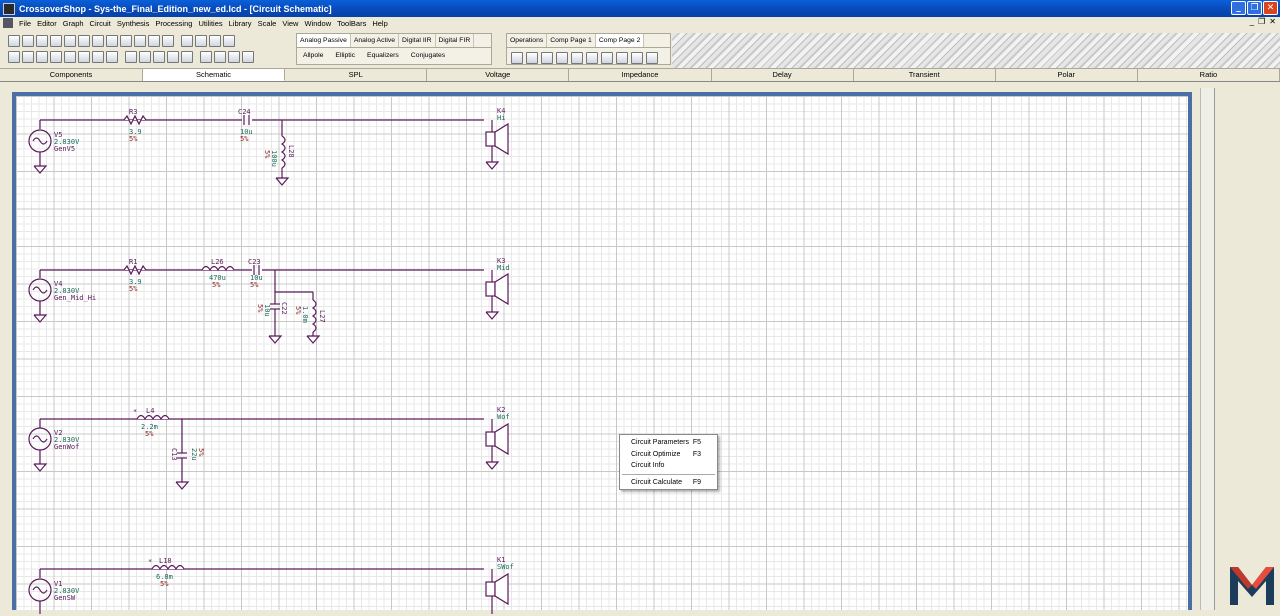  Describe the element at coordinates (324, 40) in the screenshot. I see `tab-analog-passive: Analog Passive` at that location.